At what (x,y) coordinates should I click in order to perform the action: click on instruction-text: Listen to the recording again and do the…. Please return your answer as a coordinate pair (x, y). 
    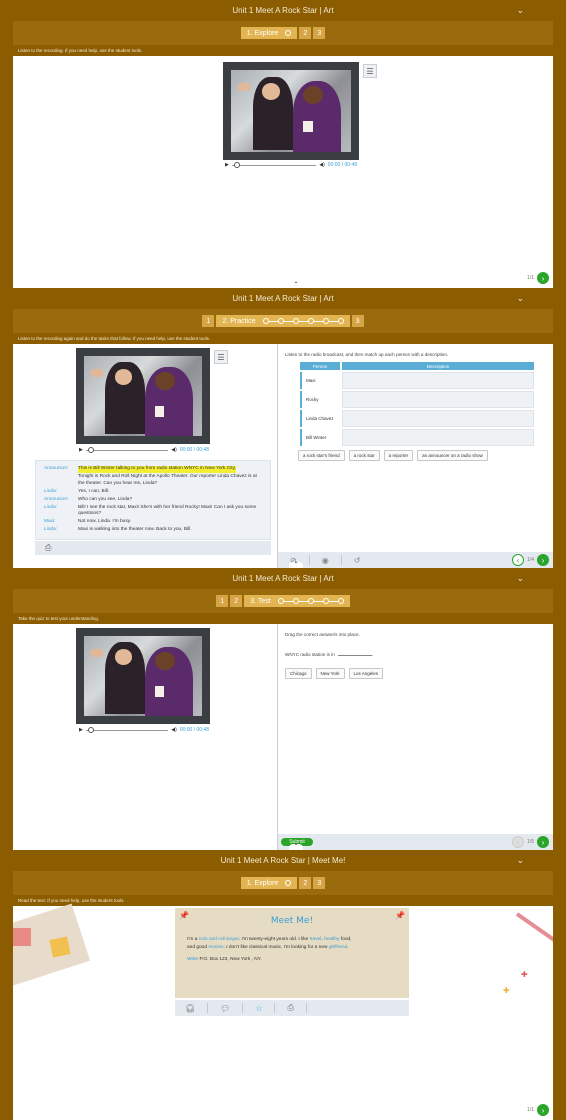
    Looking at the image, I should click on (283, 338).